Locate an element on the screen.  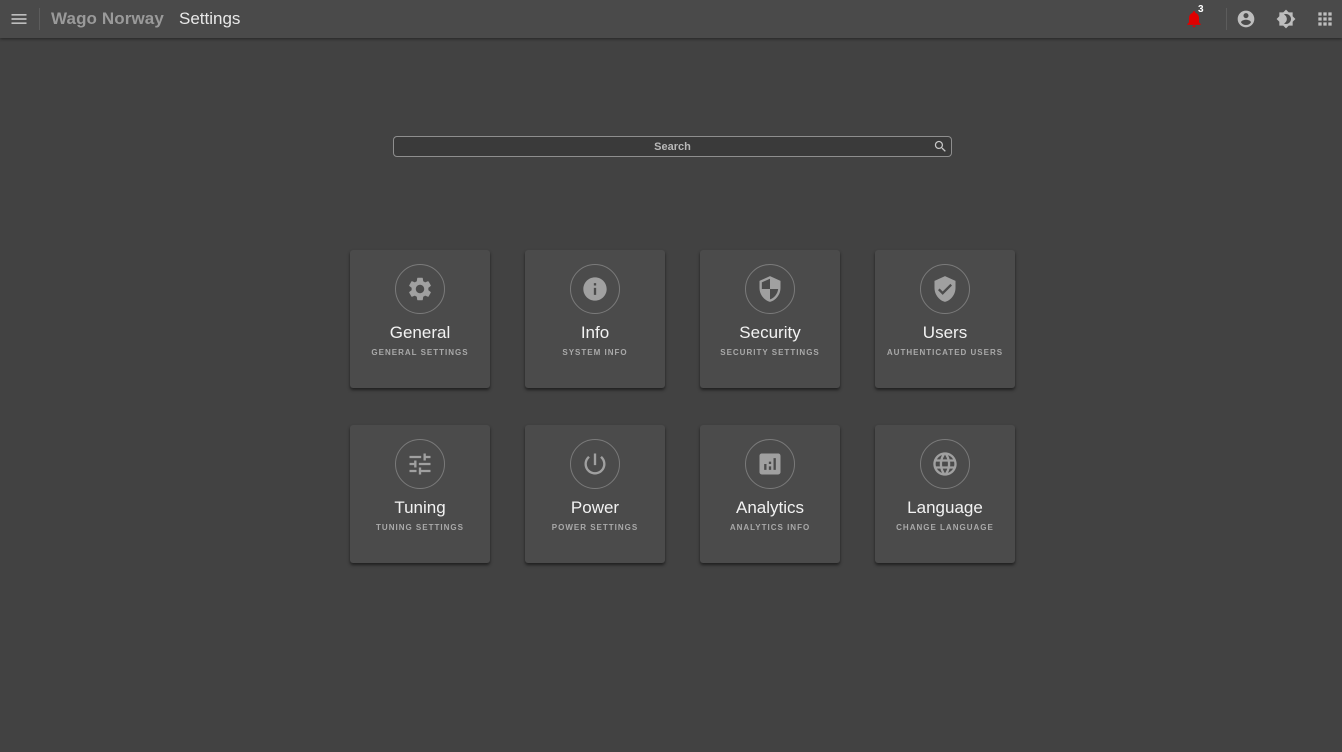
tile-subtitle: POWER SETTINGS is located at coordinates (595, 527).